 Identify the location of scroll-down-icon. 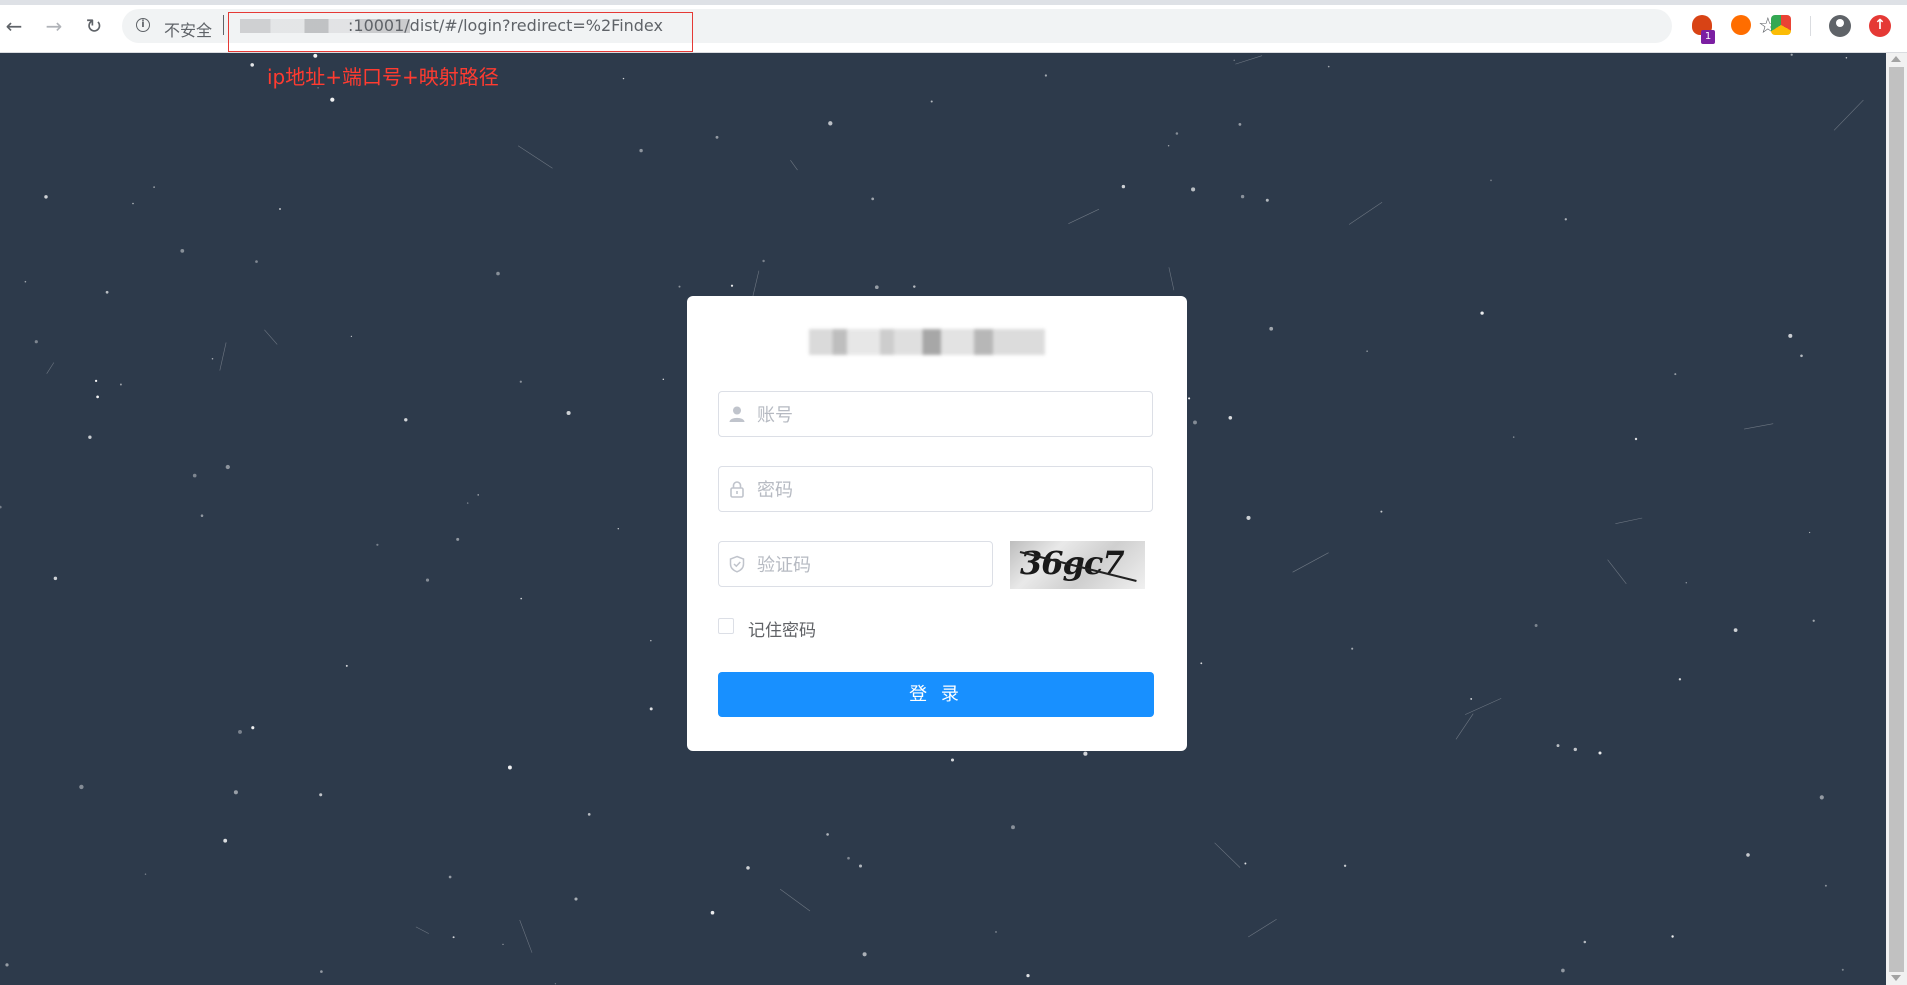
(1896, 978).